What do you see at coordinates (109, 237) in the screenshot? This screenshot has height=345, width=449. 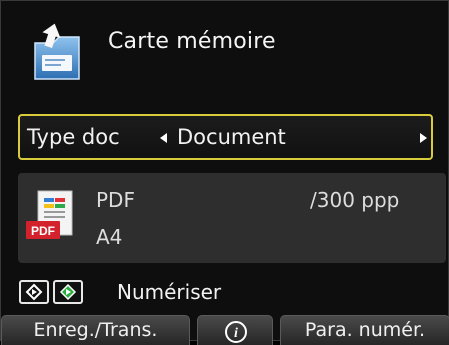 I see `paper-size-value: A4` at bounding box center [109, 237].